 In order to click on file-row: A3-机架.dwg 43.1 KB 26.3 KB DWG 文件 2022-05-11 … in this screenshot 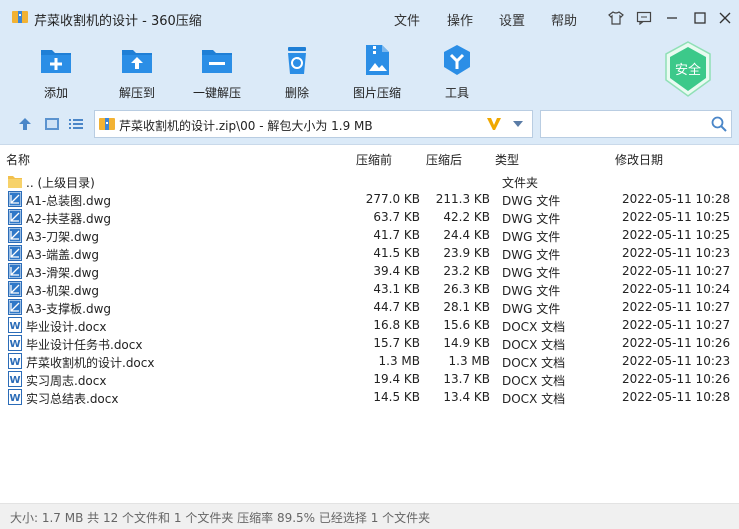, I will do `click(369, 289)`.